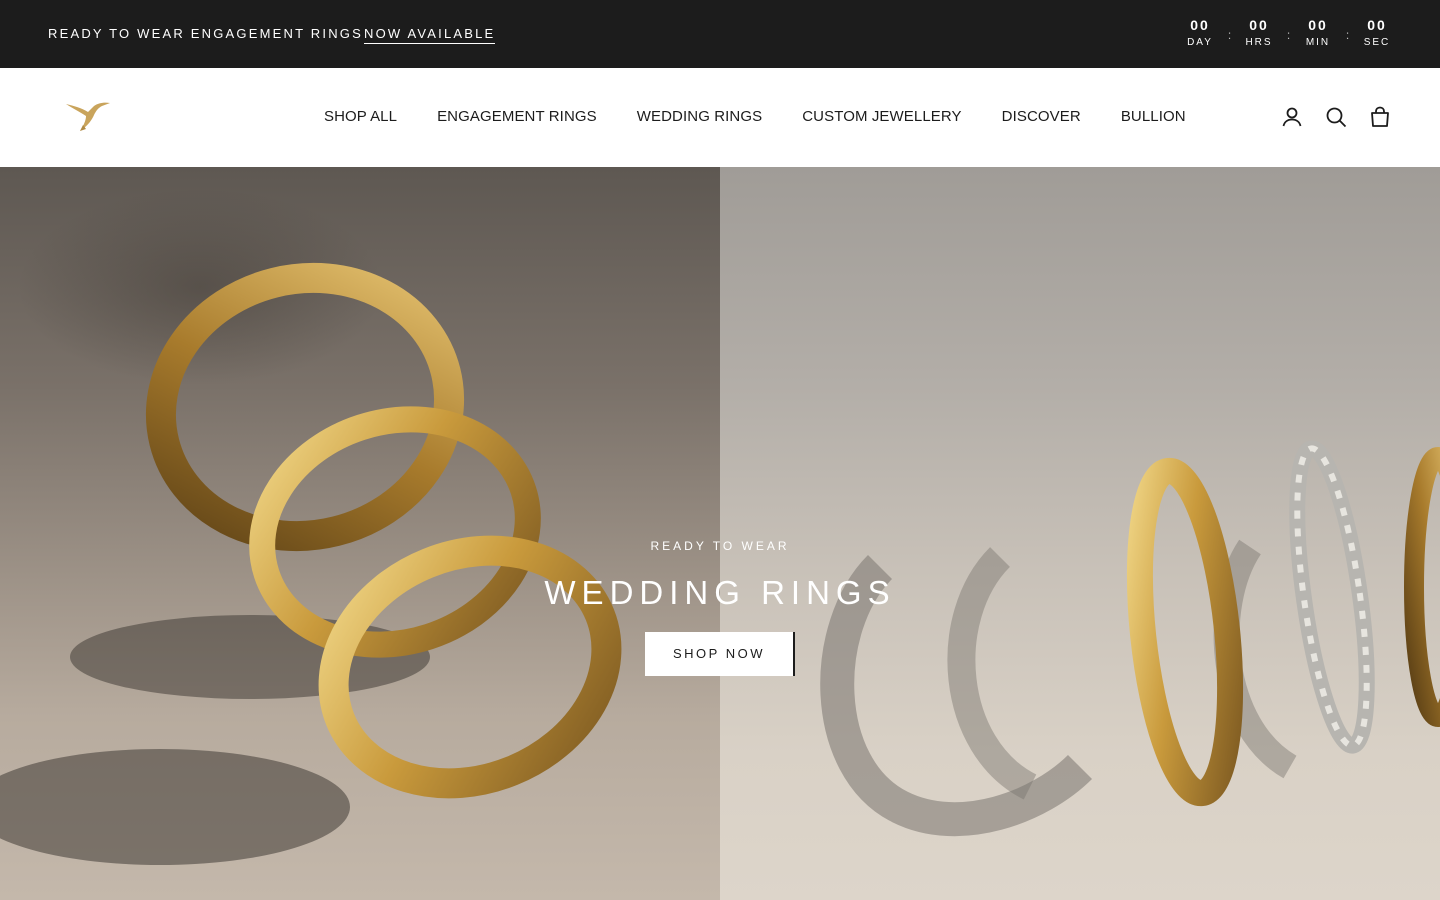 This screenshot has height=900, width=1440. Describe the element at coordinates (430, 35) in the screenshot. I see `now-available-link: NOW AVAILABLE` at that location.